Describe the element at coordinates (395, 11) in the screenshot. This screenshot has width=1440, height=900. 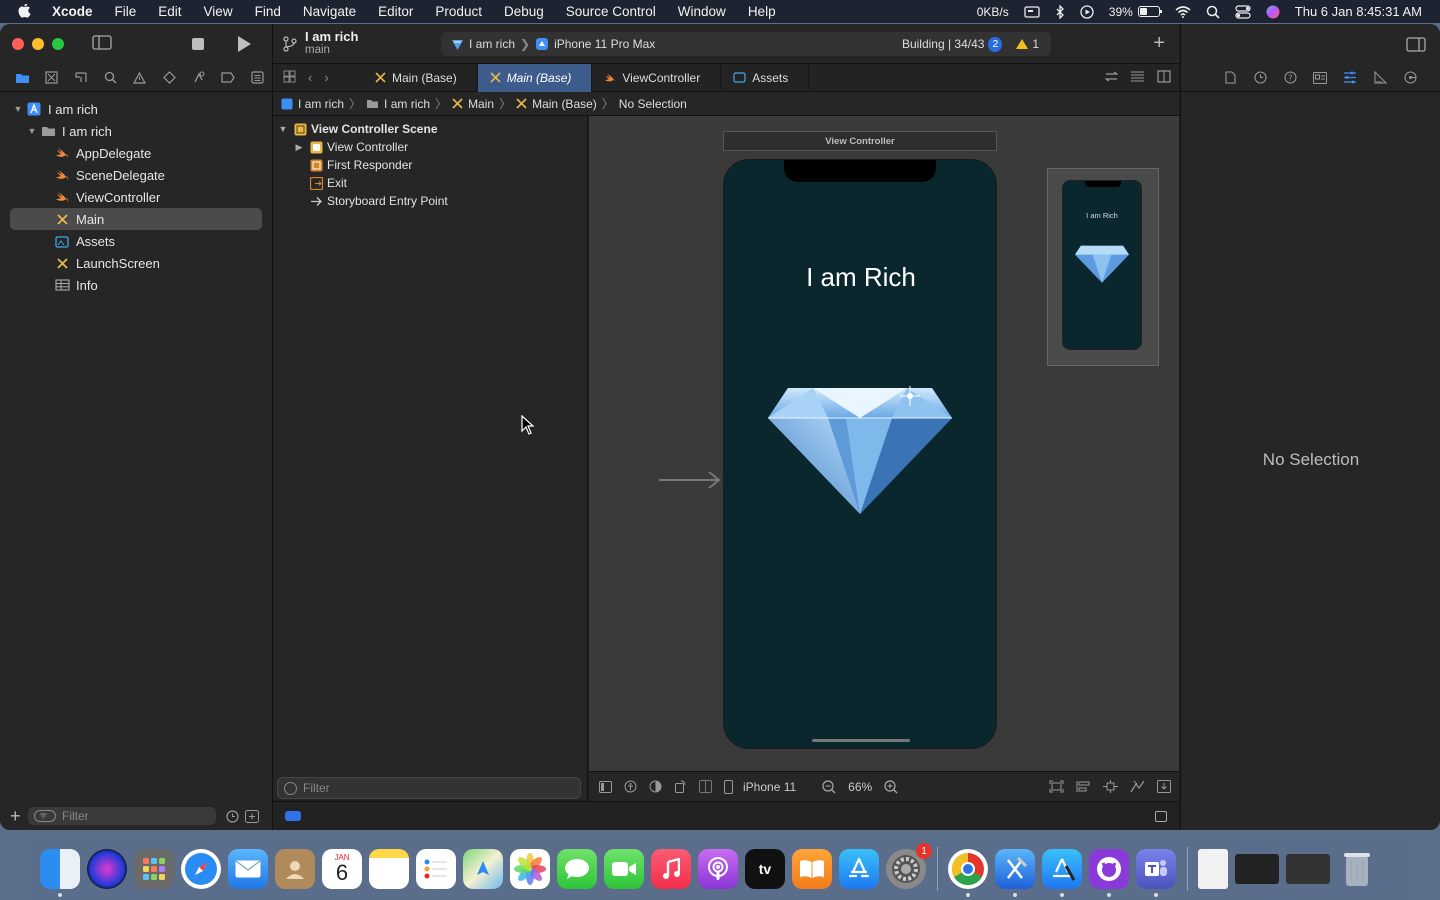
I see `menu-editor: Editor` at that location.